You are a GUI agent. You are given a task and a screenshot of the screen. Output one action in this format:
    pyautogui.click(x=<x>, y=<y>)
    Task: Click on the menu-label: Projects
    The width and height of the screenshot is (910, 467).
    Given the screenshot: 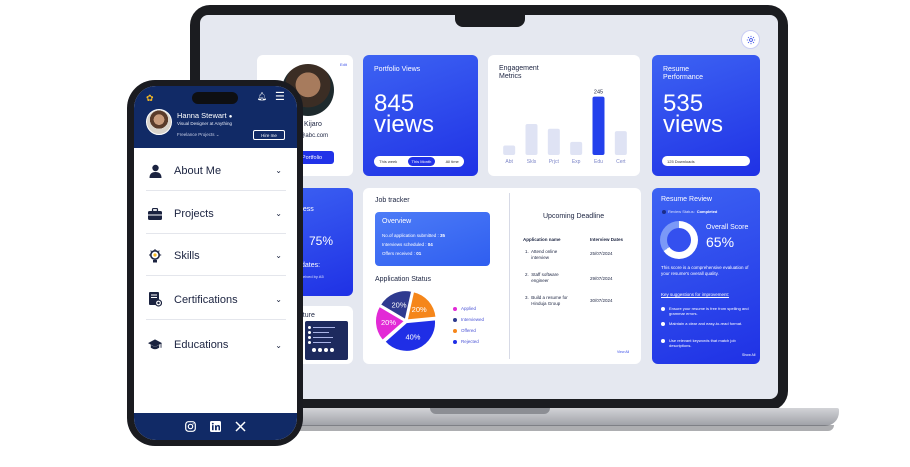 What is the action you would take?
    pyautogui.click(x=194, y=213)
    